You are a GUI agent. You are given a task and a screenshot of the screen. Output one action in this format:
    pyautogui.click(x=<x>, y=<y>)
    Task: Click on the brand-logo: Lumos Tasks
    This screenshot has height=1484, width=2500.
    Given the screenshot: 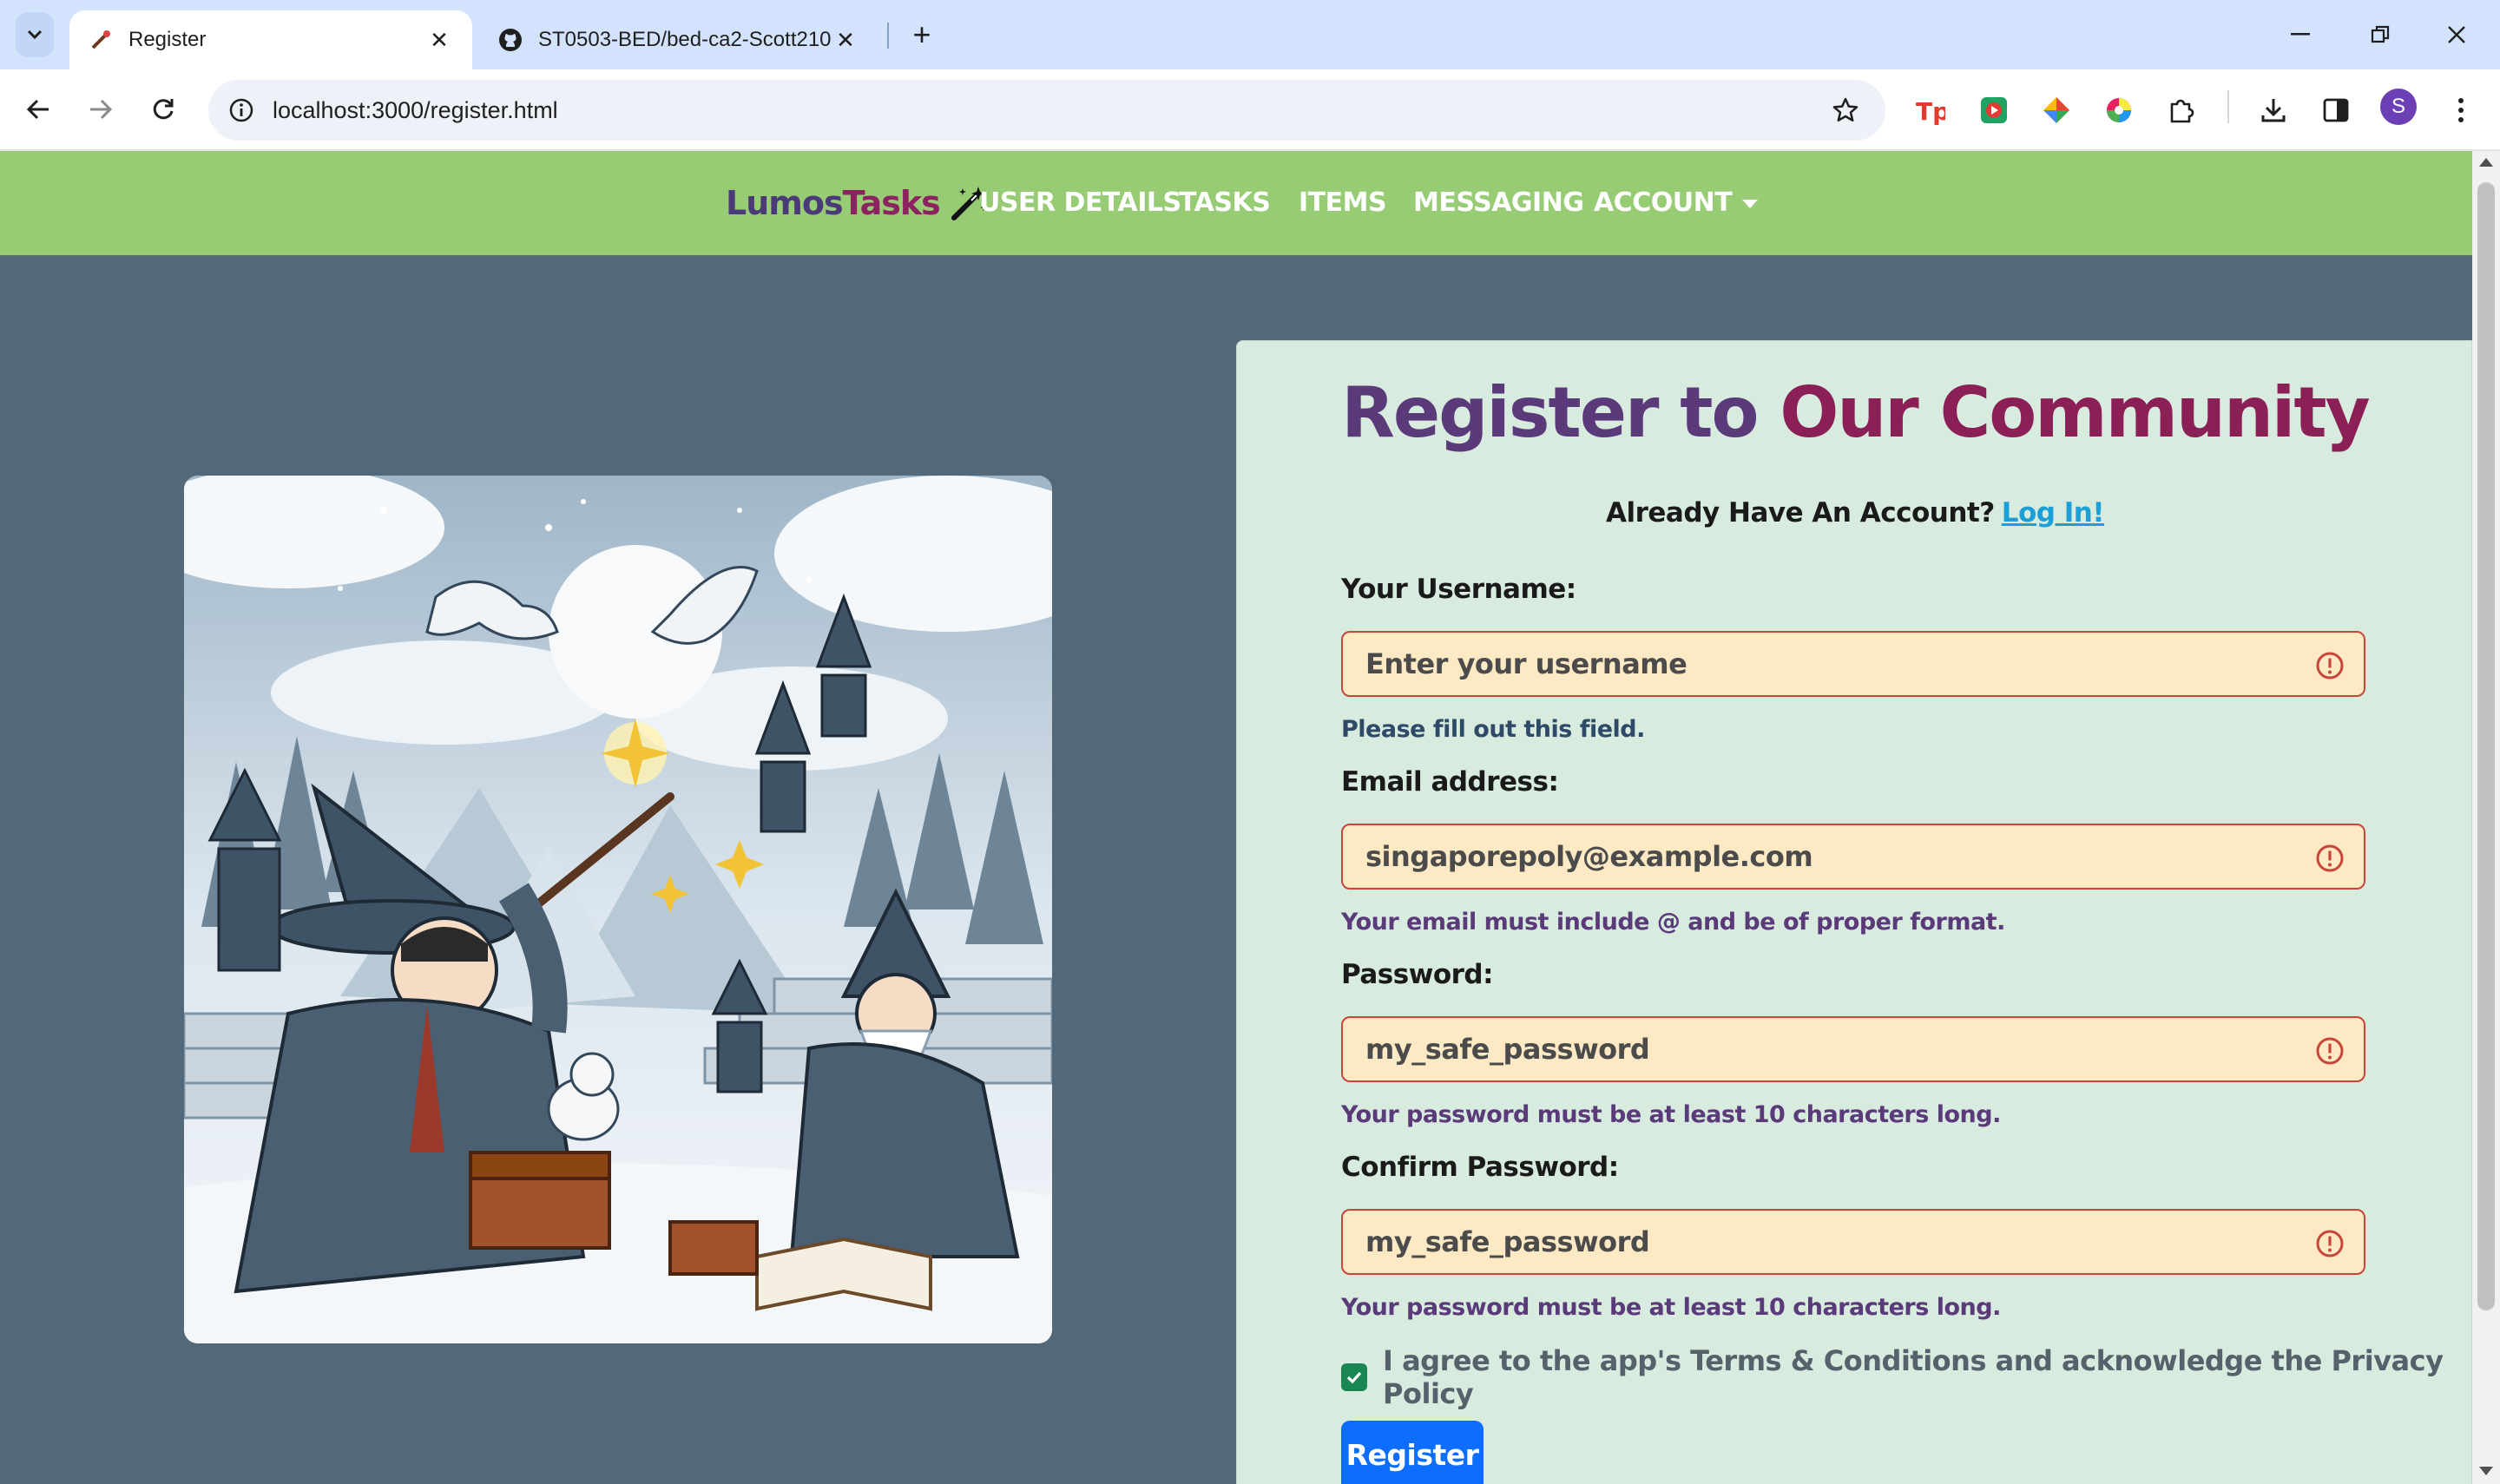 What is the action you would take?
    pyautogui.click(x=857, y=203)
    